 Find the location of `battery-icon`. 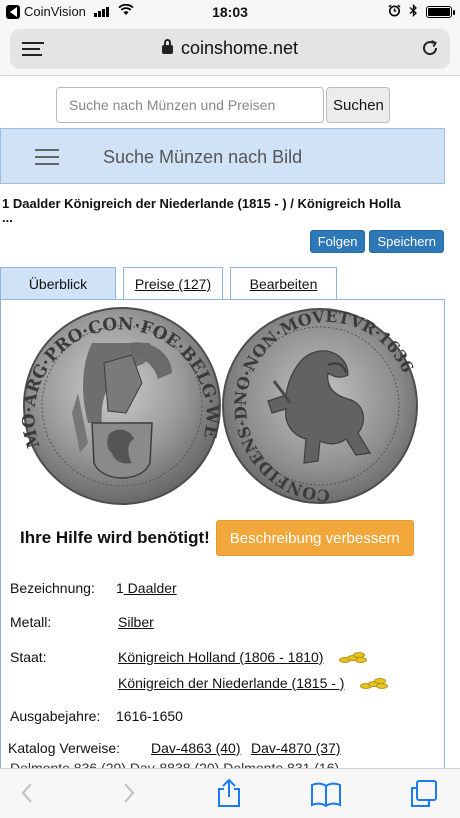

battery-icon is located at coordinates (440, 12).